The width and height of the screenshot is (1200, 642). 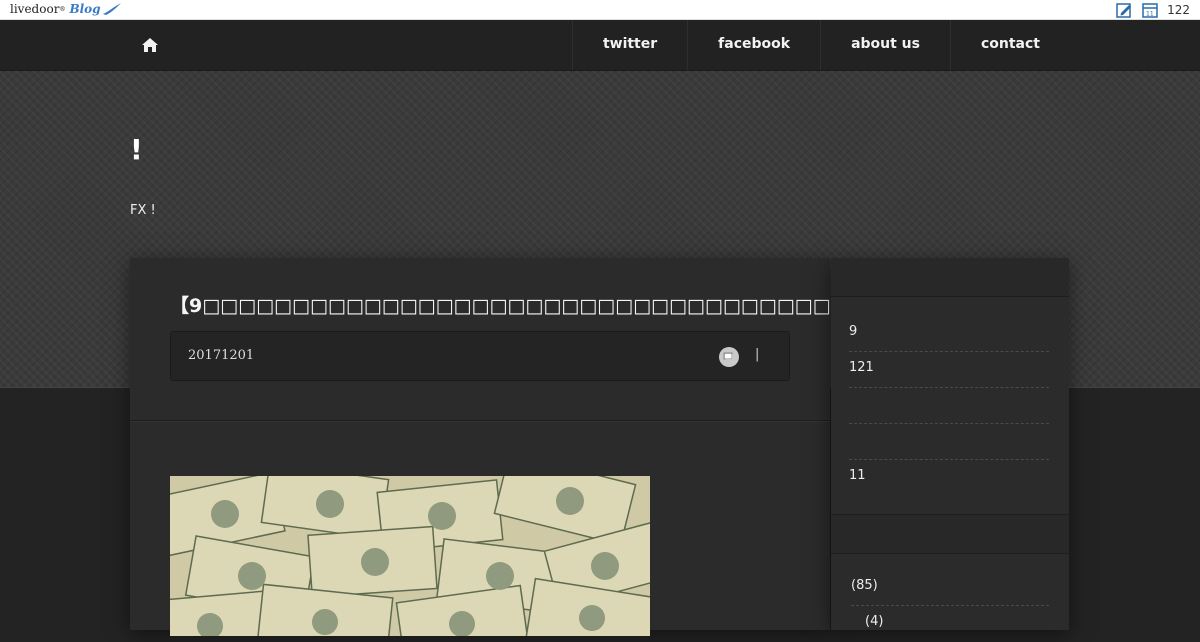 I want to click on sidebar-item: 9, so click(x=949, y=334).